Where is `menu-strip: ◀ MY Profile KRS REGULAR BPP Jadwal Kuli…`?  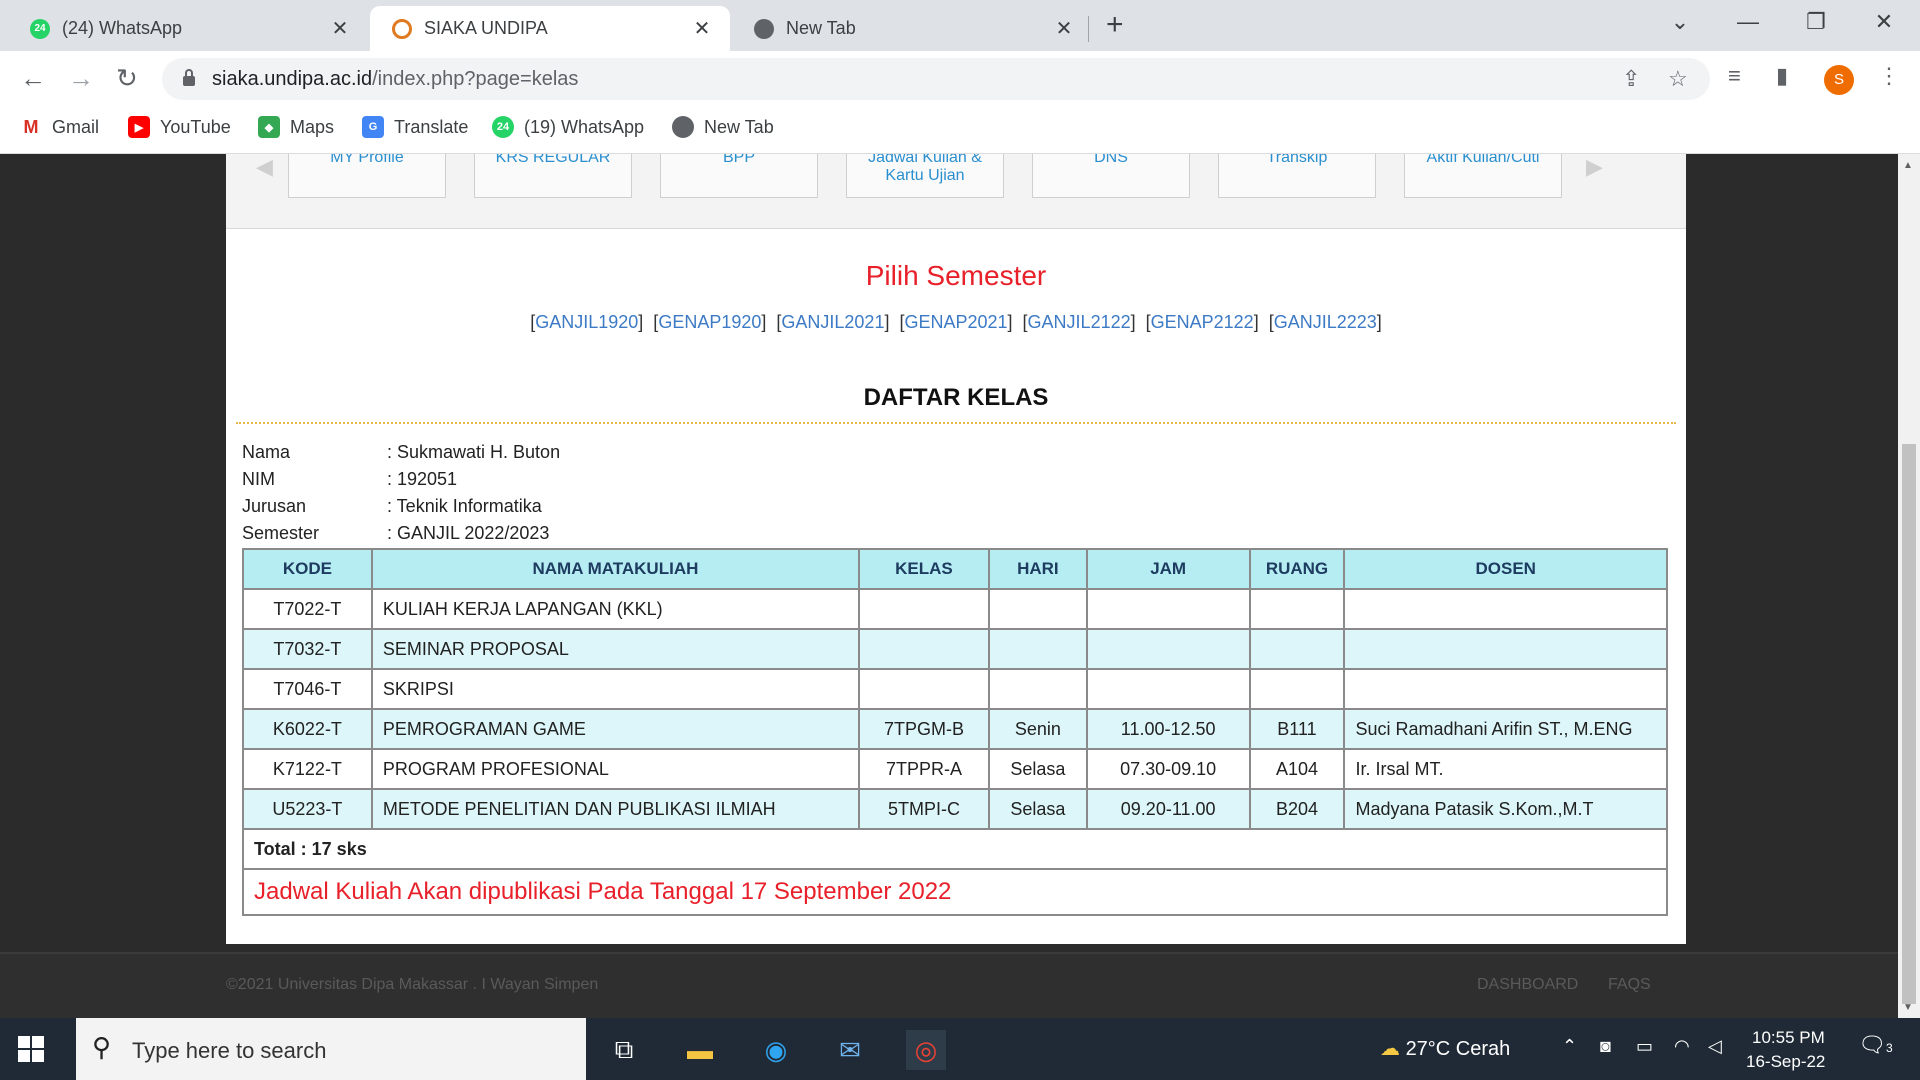 menu-strip: ◀ MY Profile KRS REGULAR BPP Jadwal Kuli… is located at coordinates (956, 191).